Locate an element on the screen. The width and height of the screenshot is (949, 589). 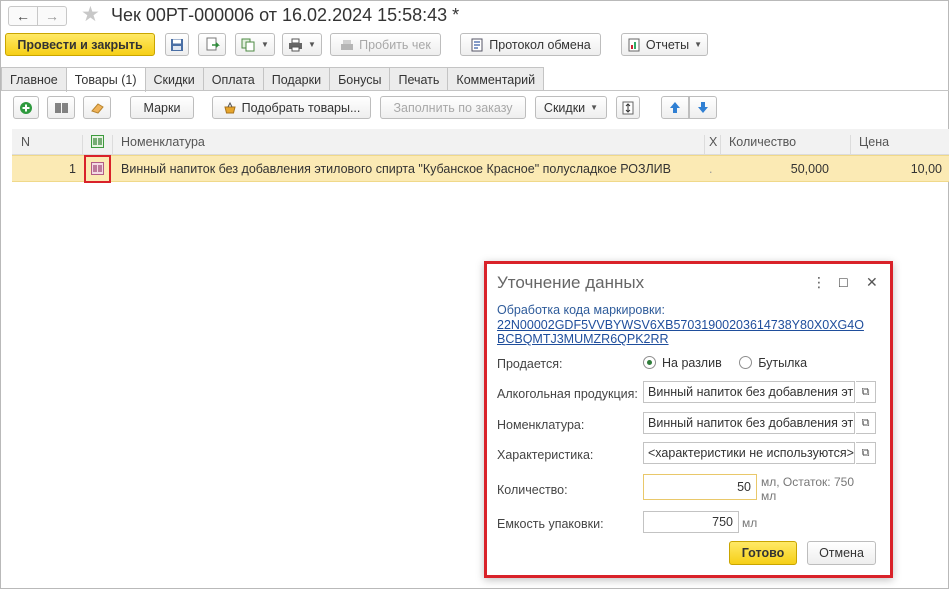
add-row-button is located at coordinates (26, 107).